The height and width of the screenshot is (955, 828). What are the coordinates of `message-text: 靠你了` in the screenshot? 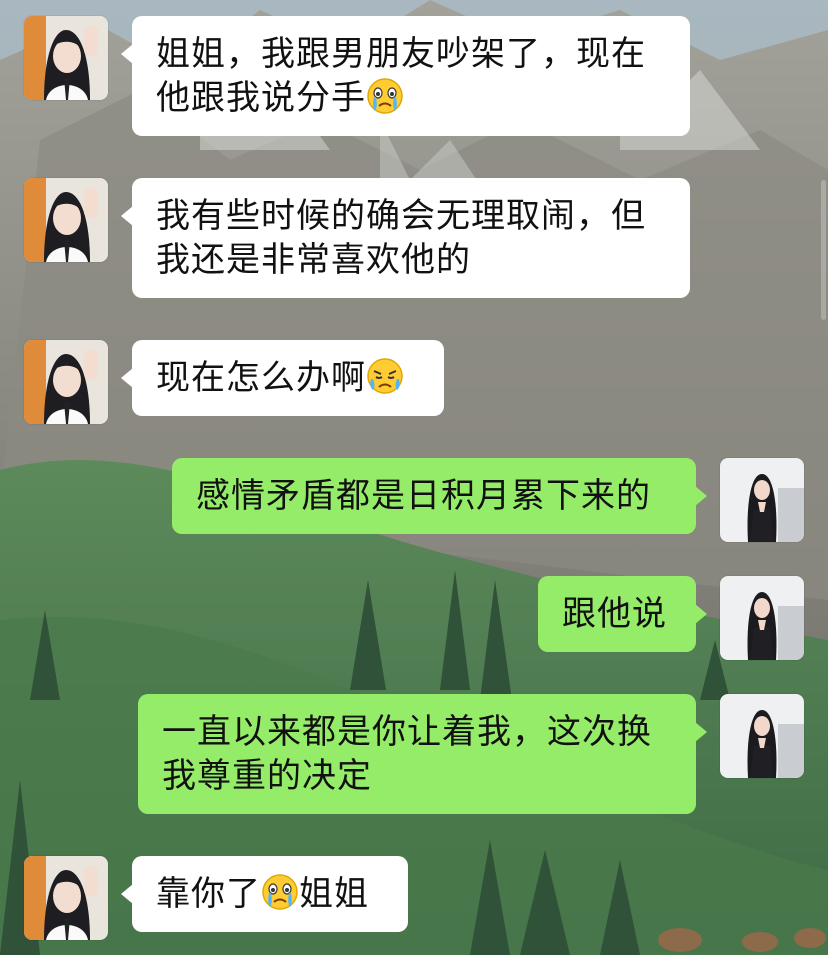 It's located at (208, 894).